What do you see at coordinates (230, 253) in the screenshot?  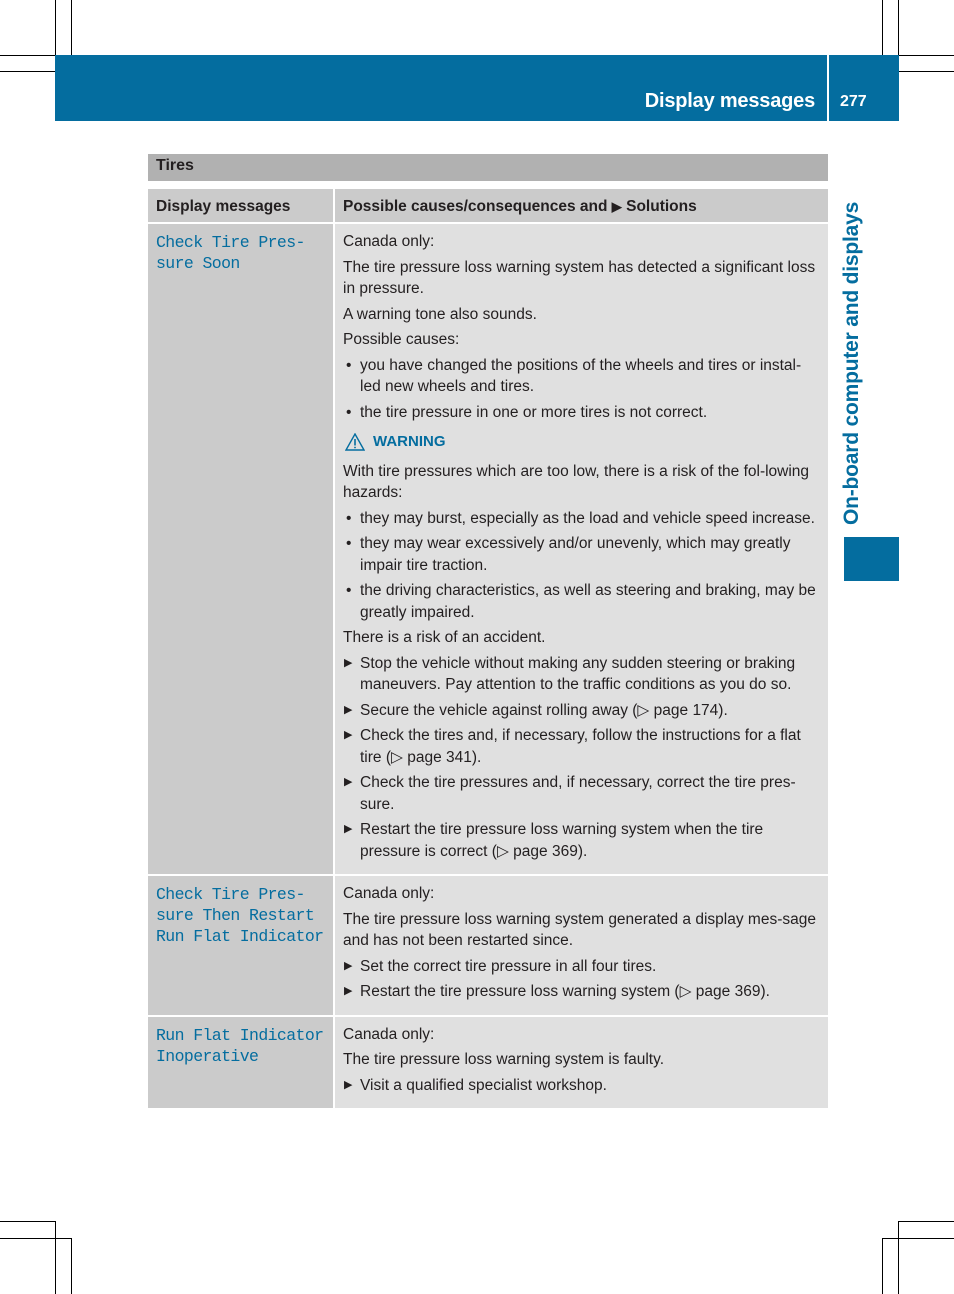 I see `display-message-text: Check Tire Pres- sure Soon` at bounding box center [230, 253].